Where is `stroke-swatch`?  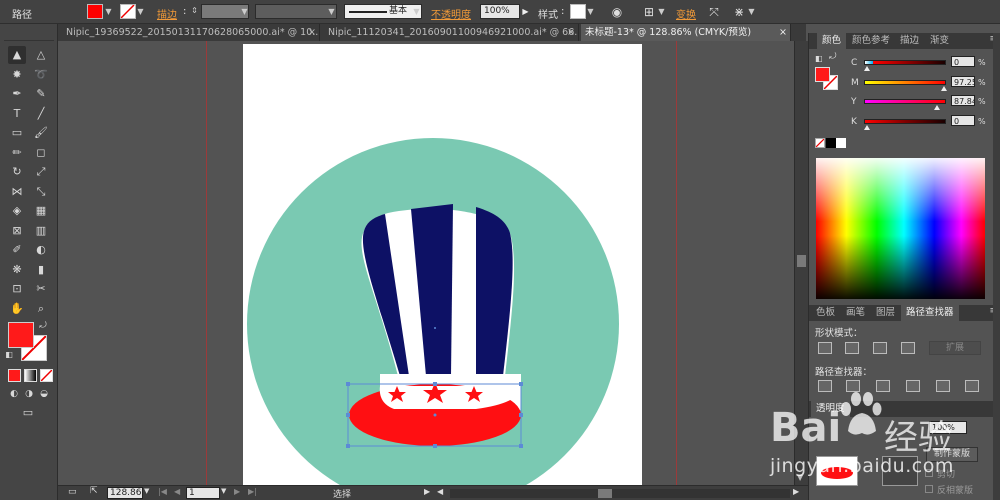 stroke-swatch is located at coordinates (128, 11).